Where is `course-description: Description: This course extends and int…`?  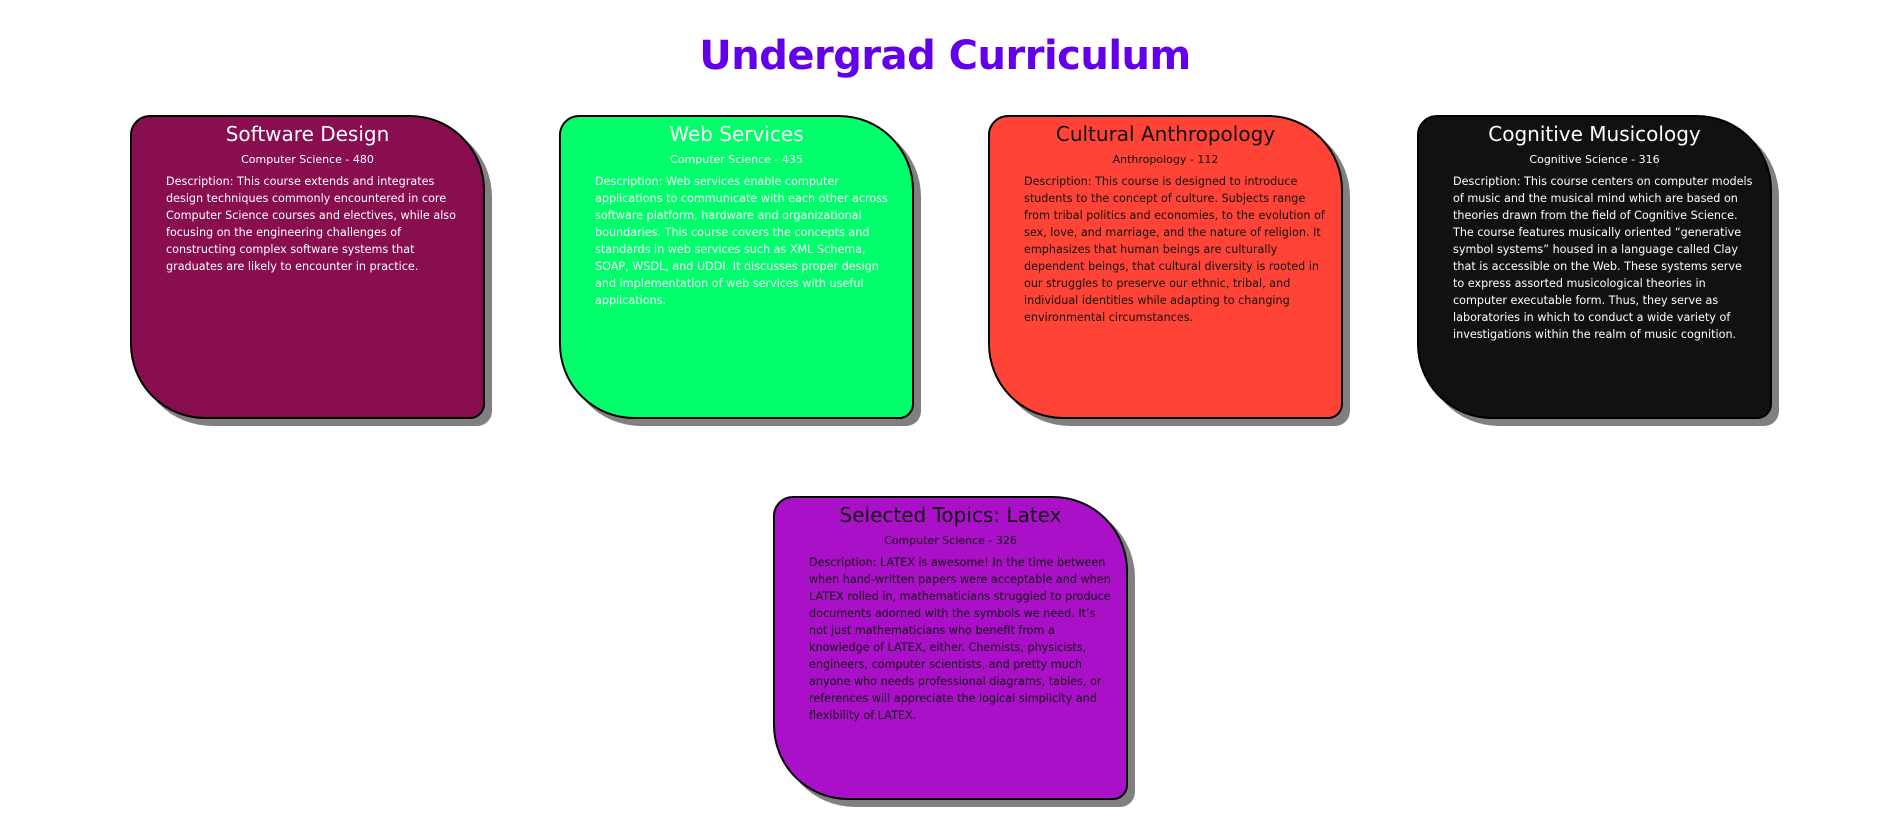 course-description: Description: This course extends and int… is located at coordinates (311, 224).